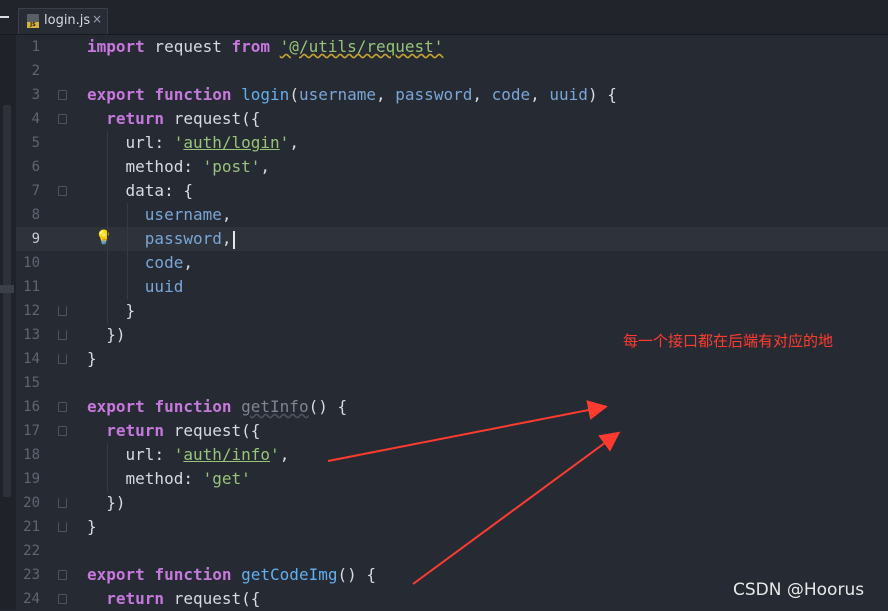  Describe the element at coordinates (728, 341) in the screenshot. I see `annotation-note: 每一个接口都在后端有对应的地` at that location.